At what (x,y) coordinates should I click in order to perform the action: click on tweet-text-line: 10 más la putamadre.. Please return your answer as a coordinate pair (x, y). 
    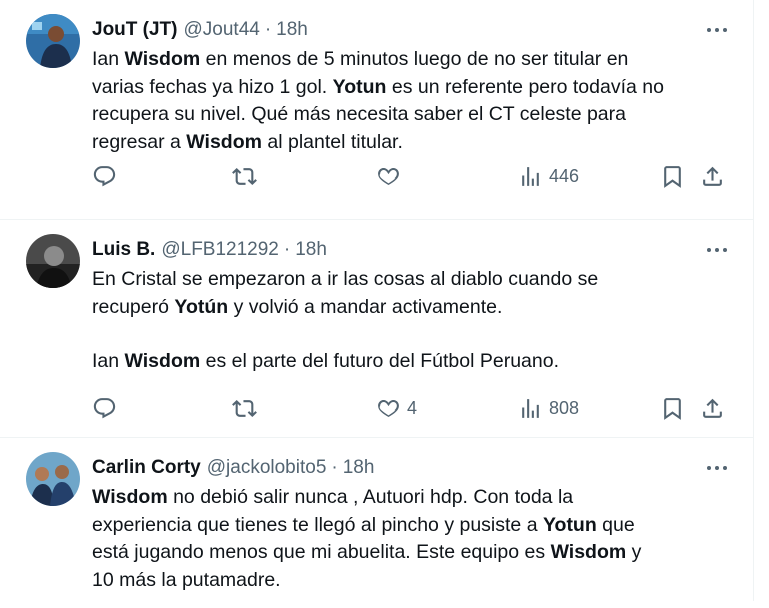
    Looking at the image, I should click on (412, 581).